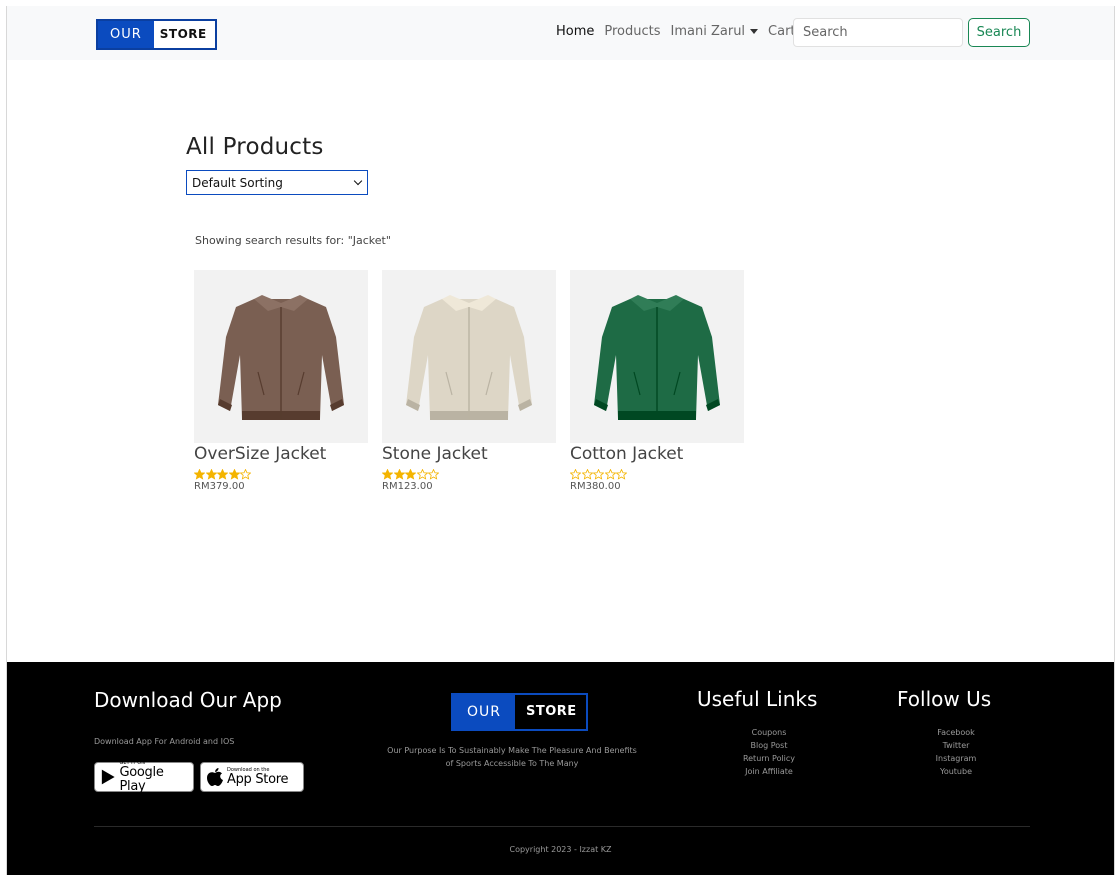  What do you see at coordinates (782, 31) in the screenshot?
I see `nav-cart-link: Cart` at bounding box center [782, 31].